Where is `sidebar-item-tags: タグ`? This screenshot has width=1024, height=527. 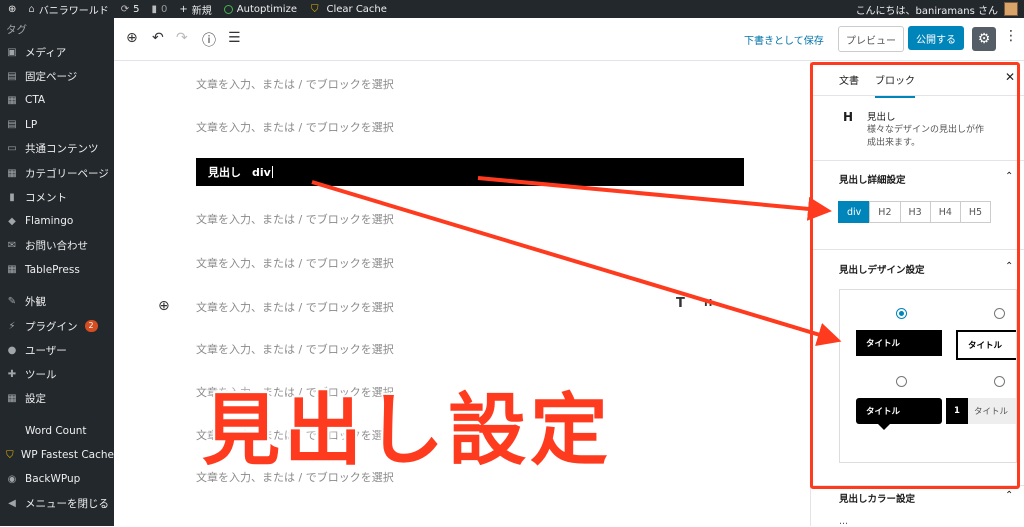
sidebar-item-tags: タグ is located at coordinates (57, 29).